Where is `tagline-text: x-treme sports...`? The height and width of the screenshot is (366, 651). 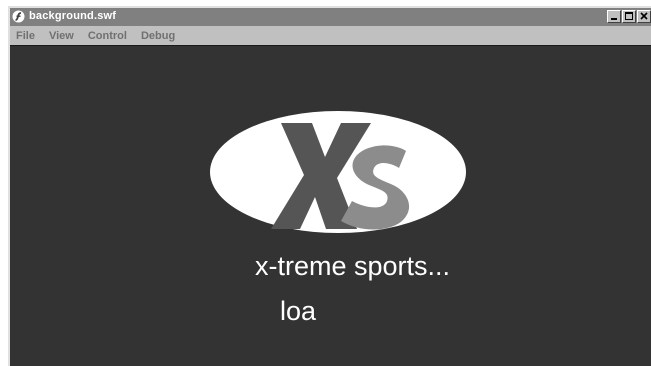 tagline-text: x-treme sports... is located at coordinates (352, 266).